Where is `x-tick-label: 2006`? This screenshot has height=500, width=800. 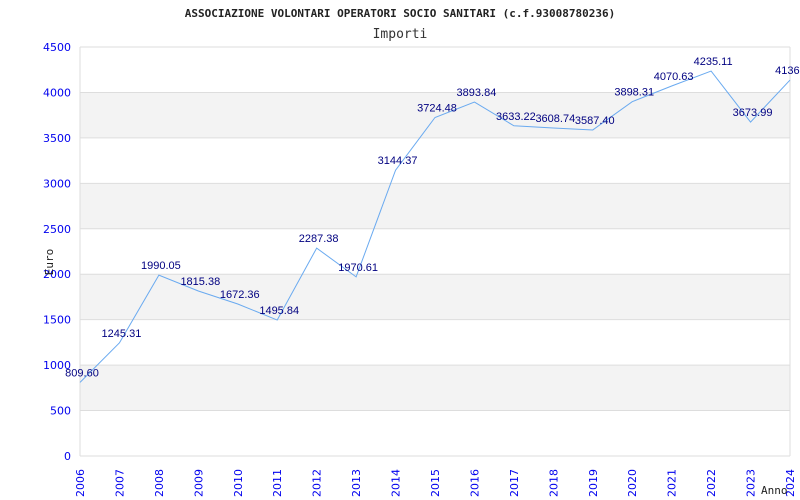 x-tick-label: 2006 is located at coordinates (80, 483).